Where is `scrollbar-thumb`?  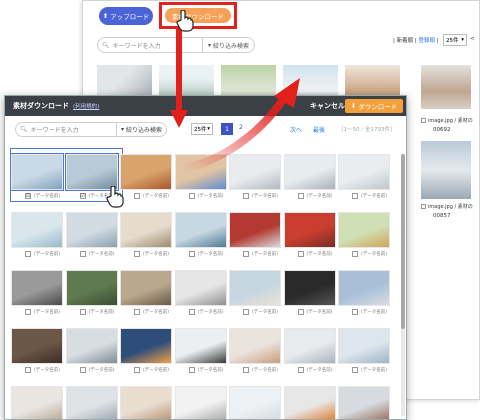
scrollbar-thumb is located at coordinates (403, 241).